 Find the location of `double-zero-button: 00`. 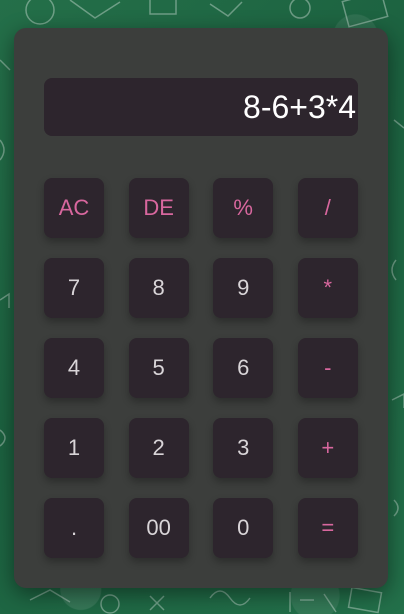

double-zero-button: 00 is located at coordinates (158, 528).